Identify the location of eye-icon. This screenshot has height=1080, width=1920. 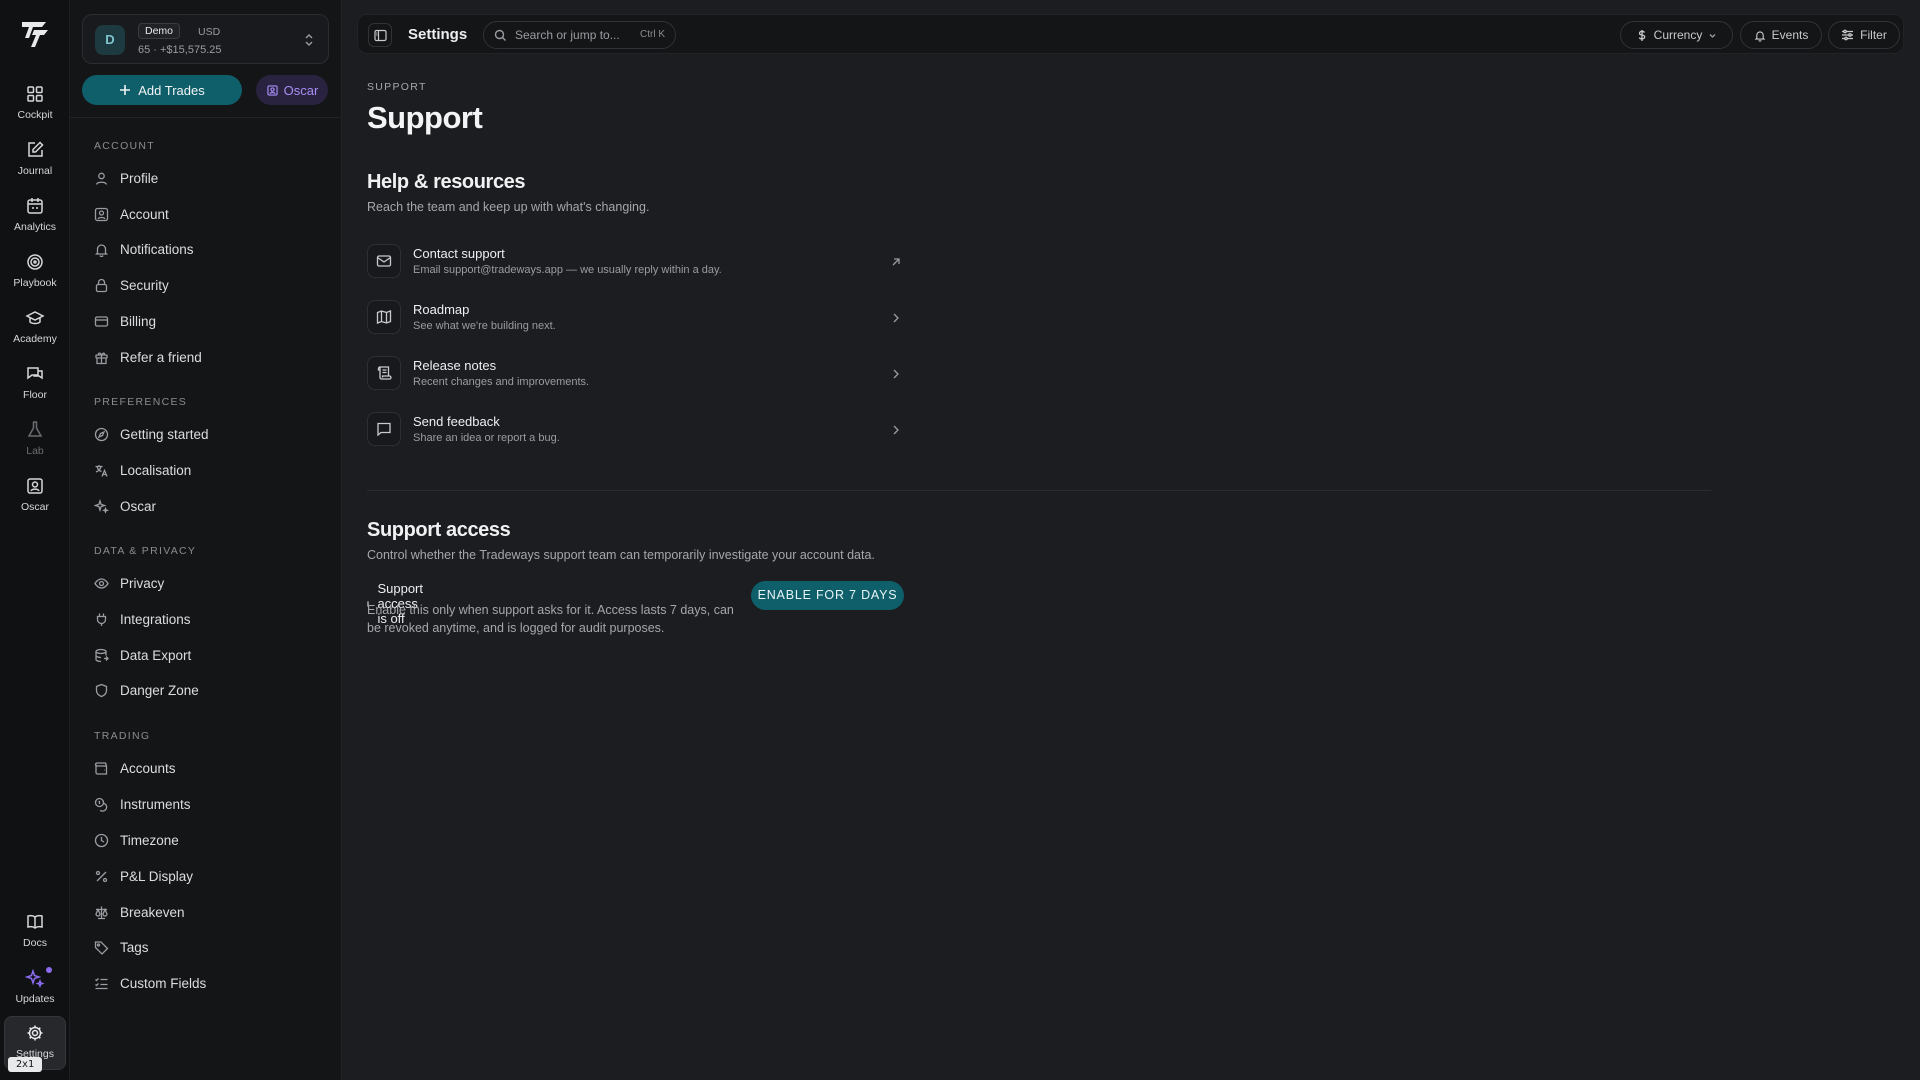
(107, 583).